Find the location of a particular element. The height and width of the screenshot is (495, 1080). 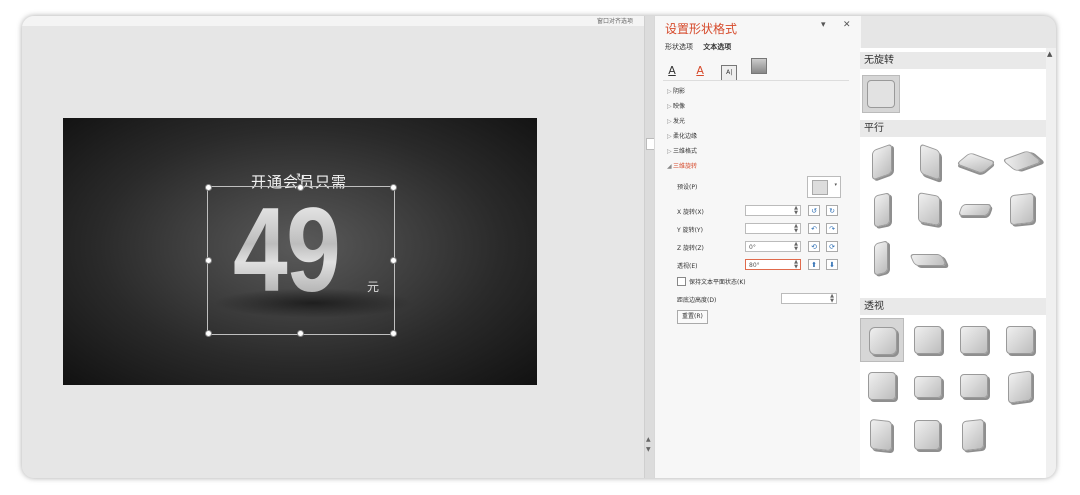

selection-box is located at coordinates (301, 260).